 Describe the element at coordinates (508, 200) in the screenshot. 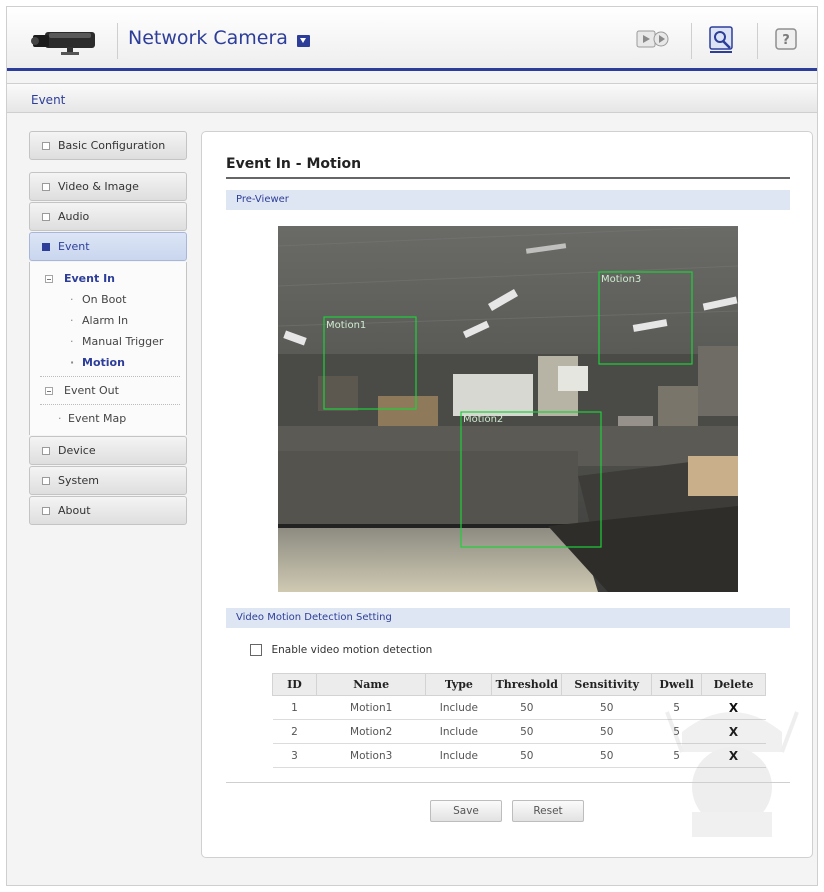

I see `section-header-previewer: Pre-Viewer` at that location.